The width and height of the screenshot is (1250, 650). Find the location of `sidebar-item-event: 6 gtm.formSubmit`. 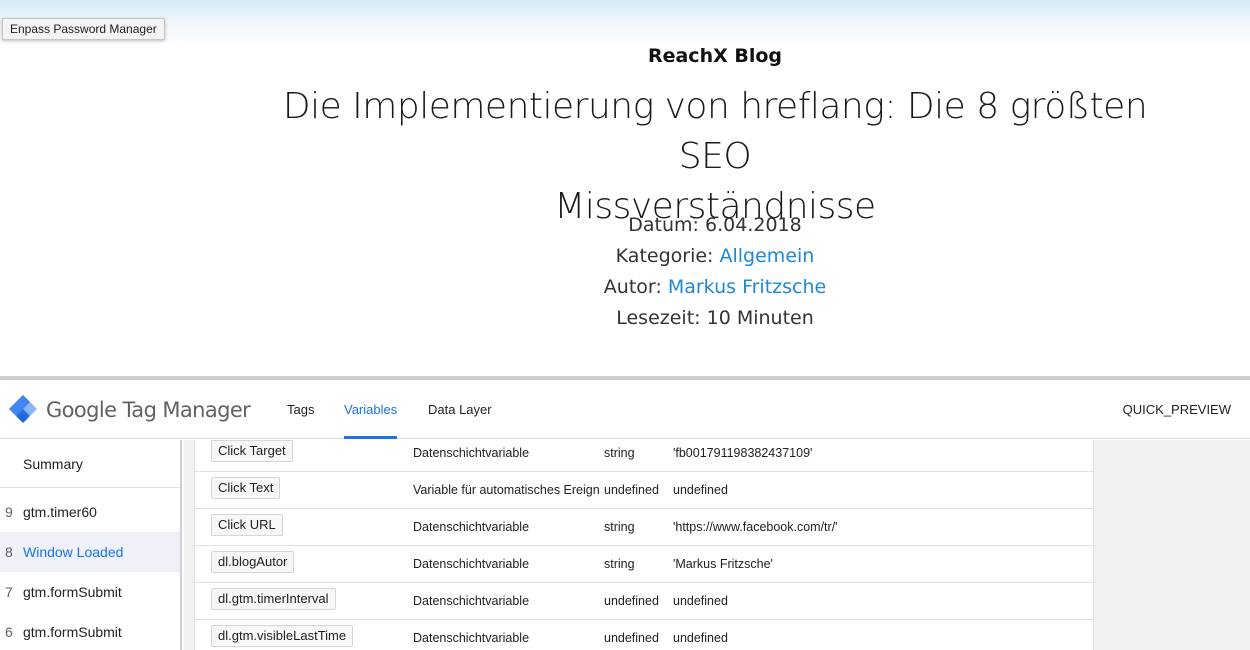

sidebar-item-event: 6 gtm.formSubmit is located at coordinates (90, 631).